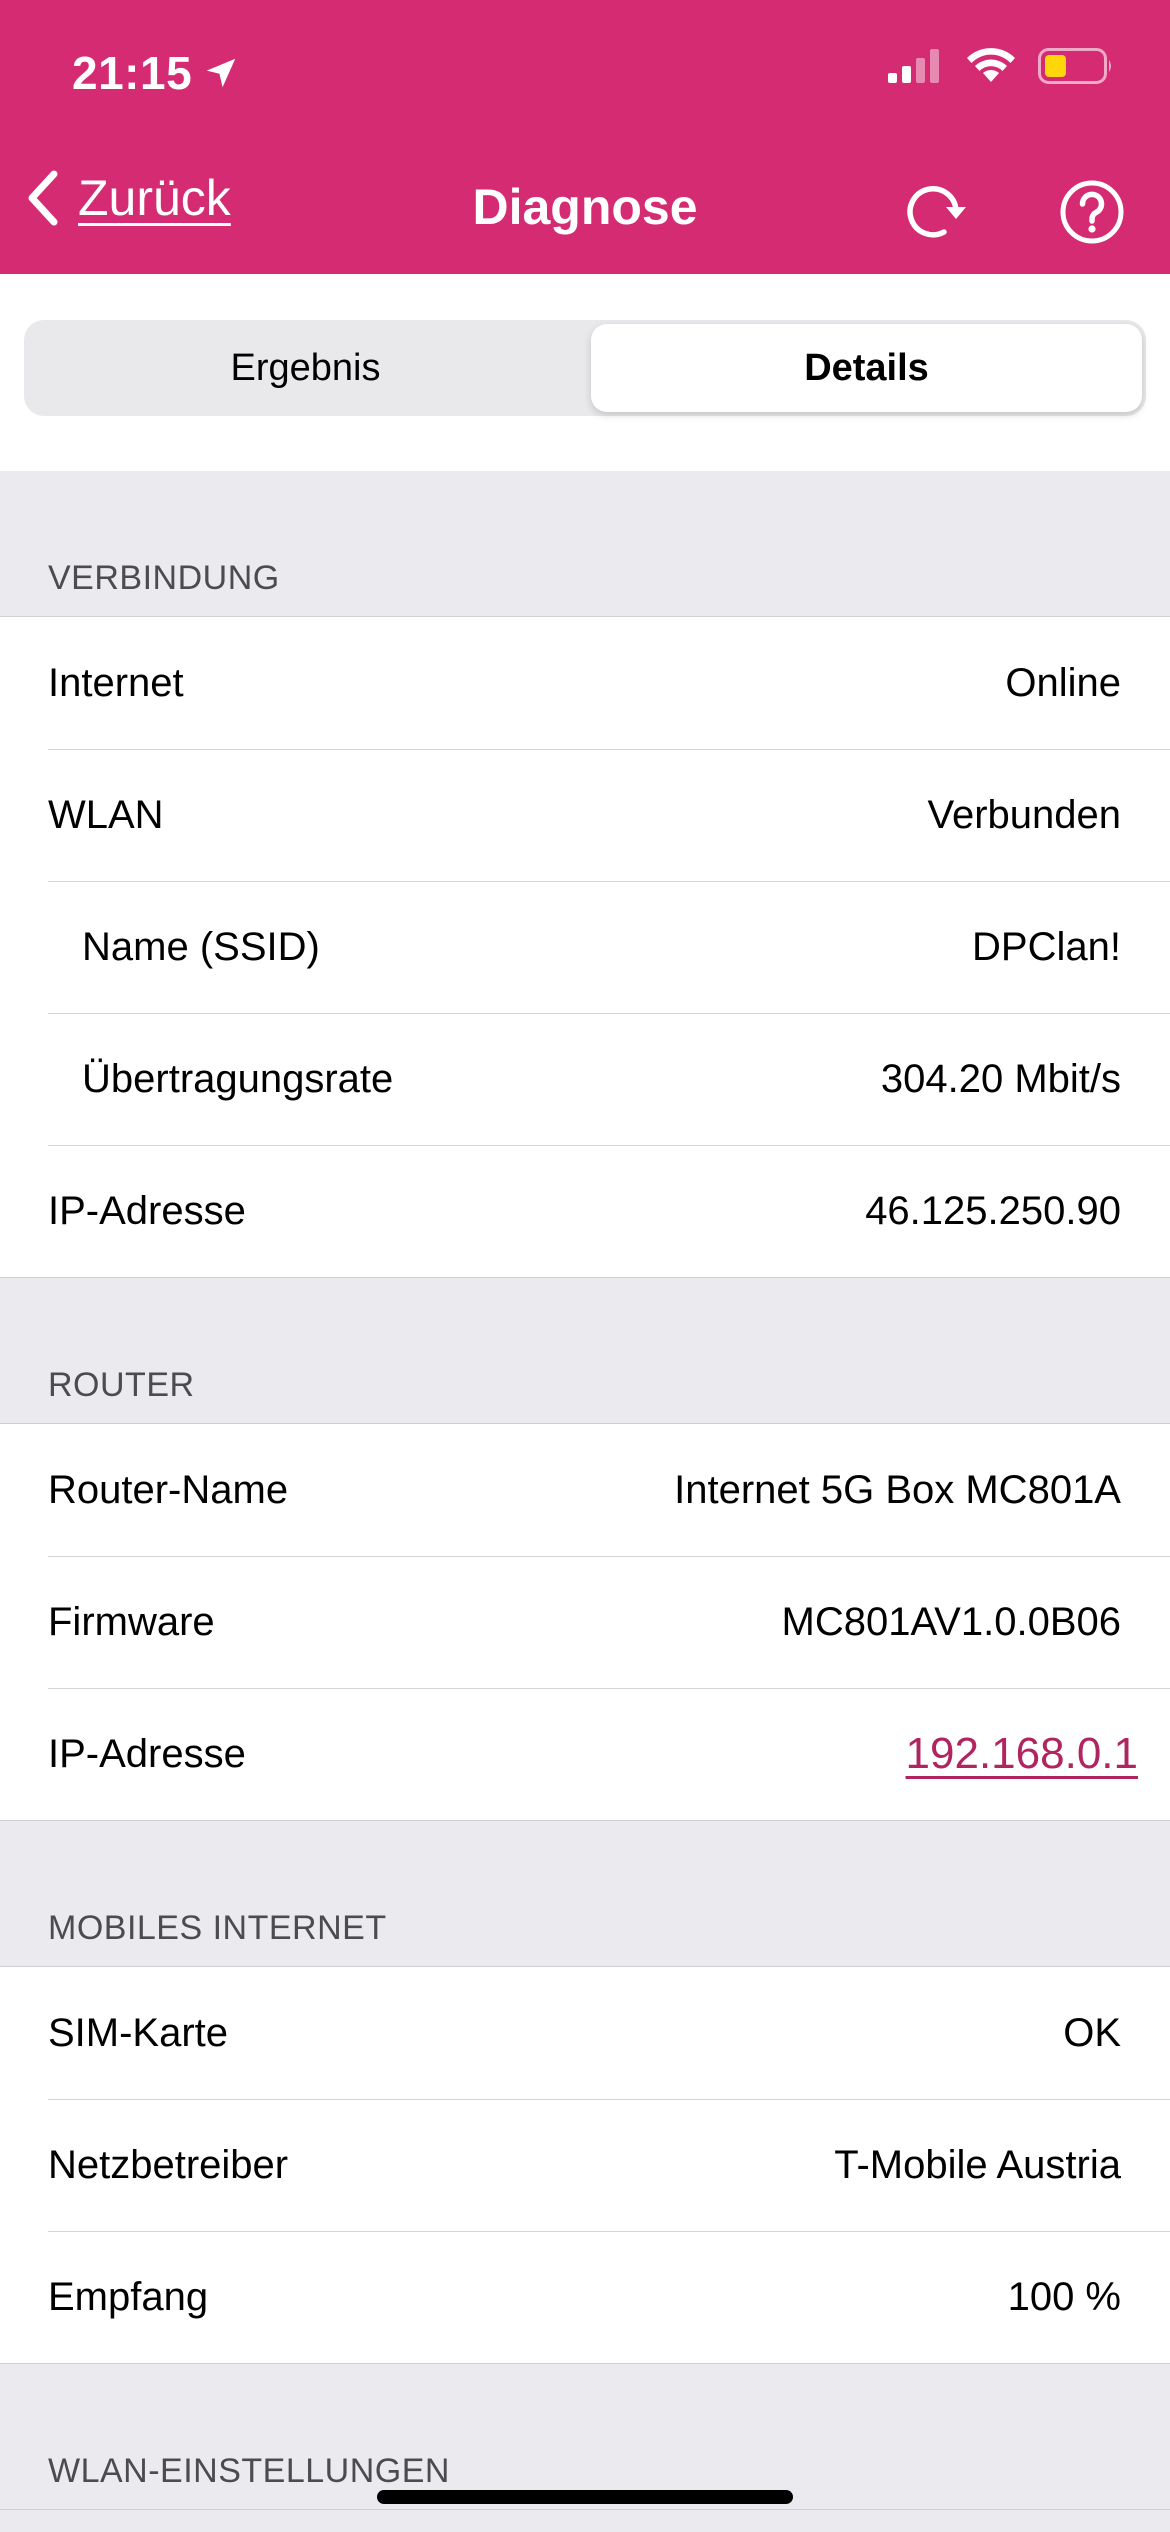  Describe the element at coordinates (585, 683) in the screenshot. I see `list-item: Internet Online` at that location.